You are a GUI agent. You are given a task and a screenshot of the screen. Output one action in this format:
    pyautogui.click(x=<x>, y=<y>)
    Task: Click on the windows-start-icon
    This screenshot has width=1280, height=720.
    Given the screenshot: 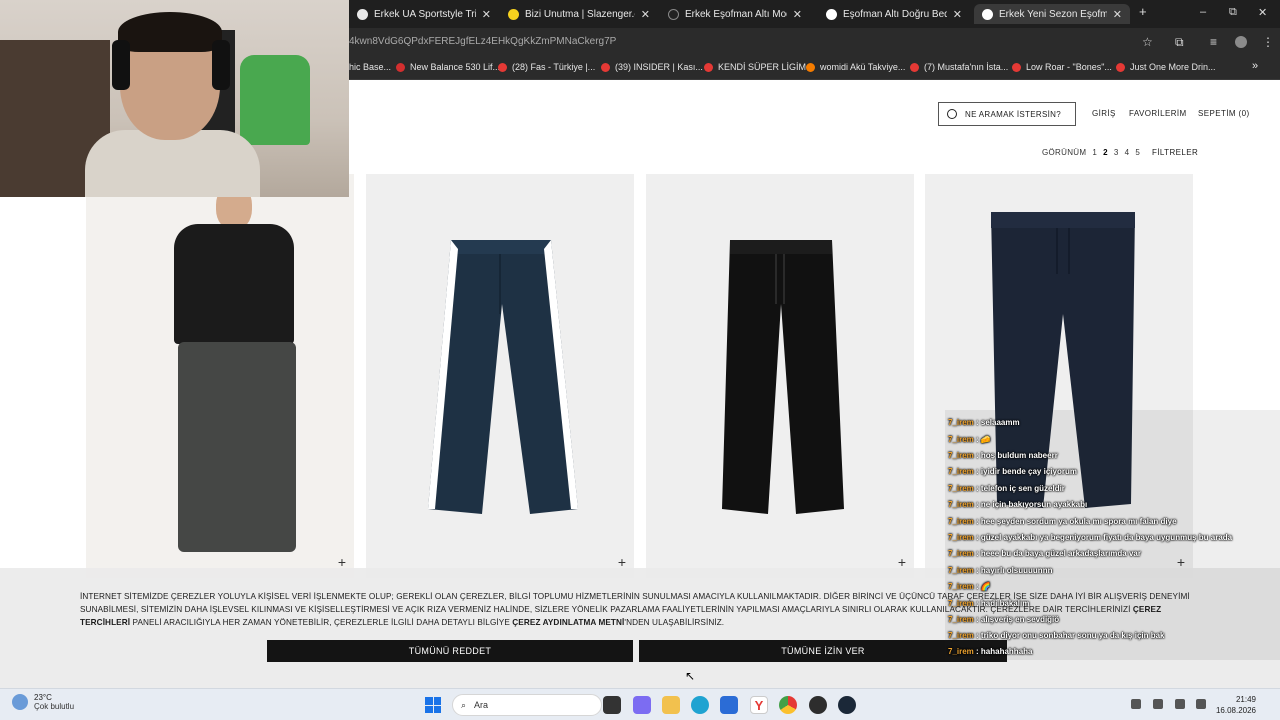 What is the action you would take?
    pyautogui.click(x=433, y=705)
    